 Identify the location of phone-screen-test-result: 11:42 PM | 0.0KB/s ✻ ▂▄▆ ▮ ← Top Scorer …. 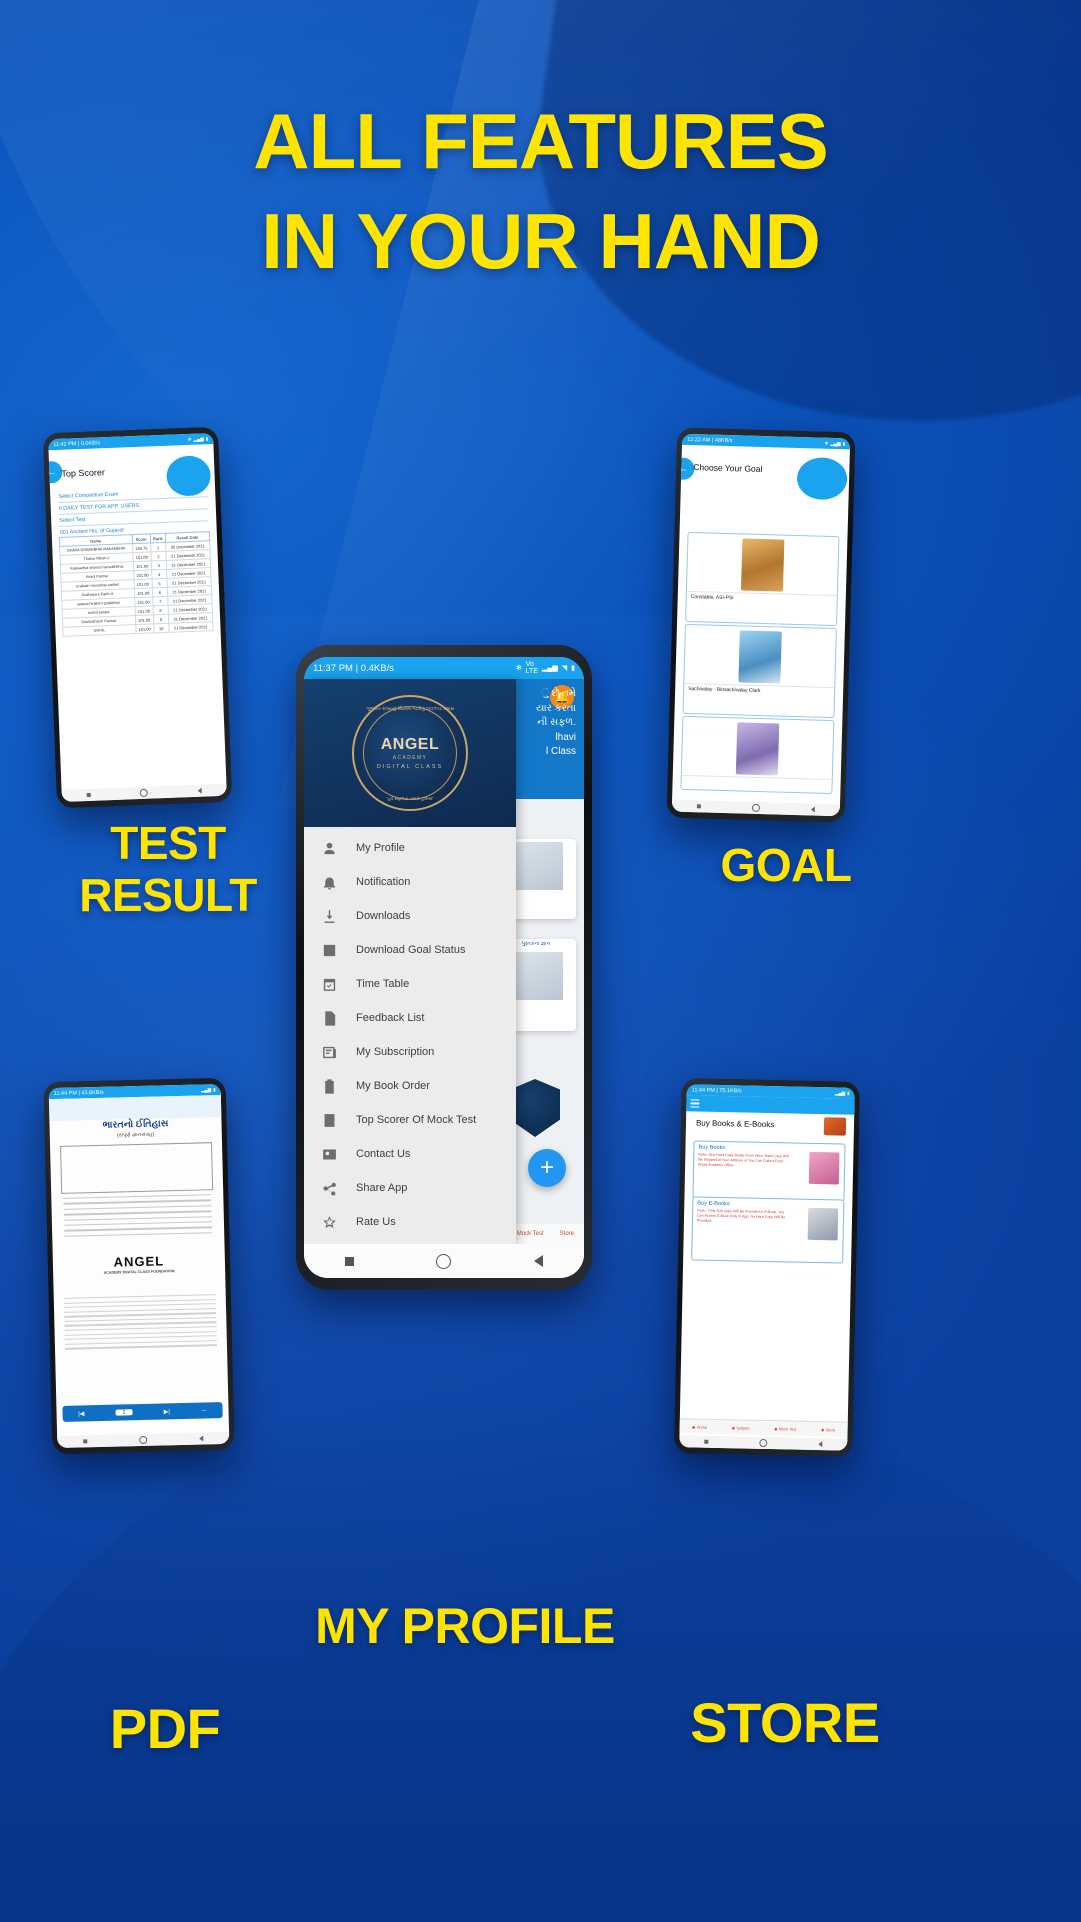
(137, 617).